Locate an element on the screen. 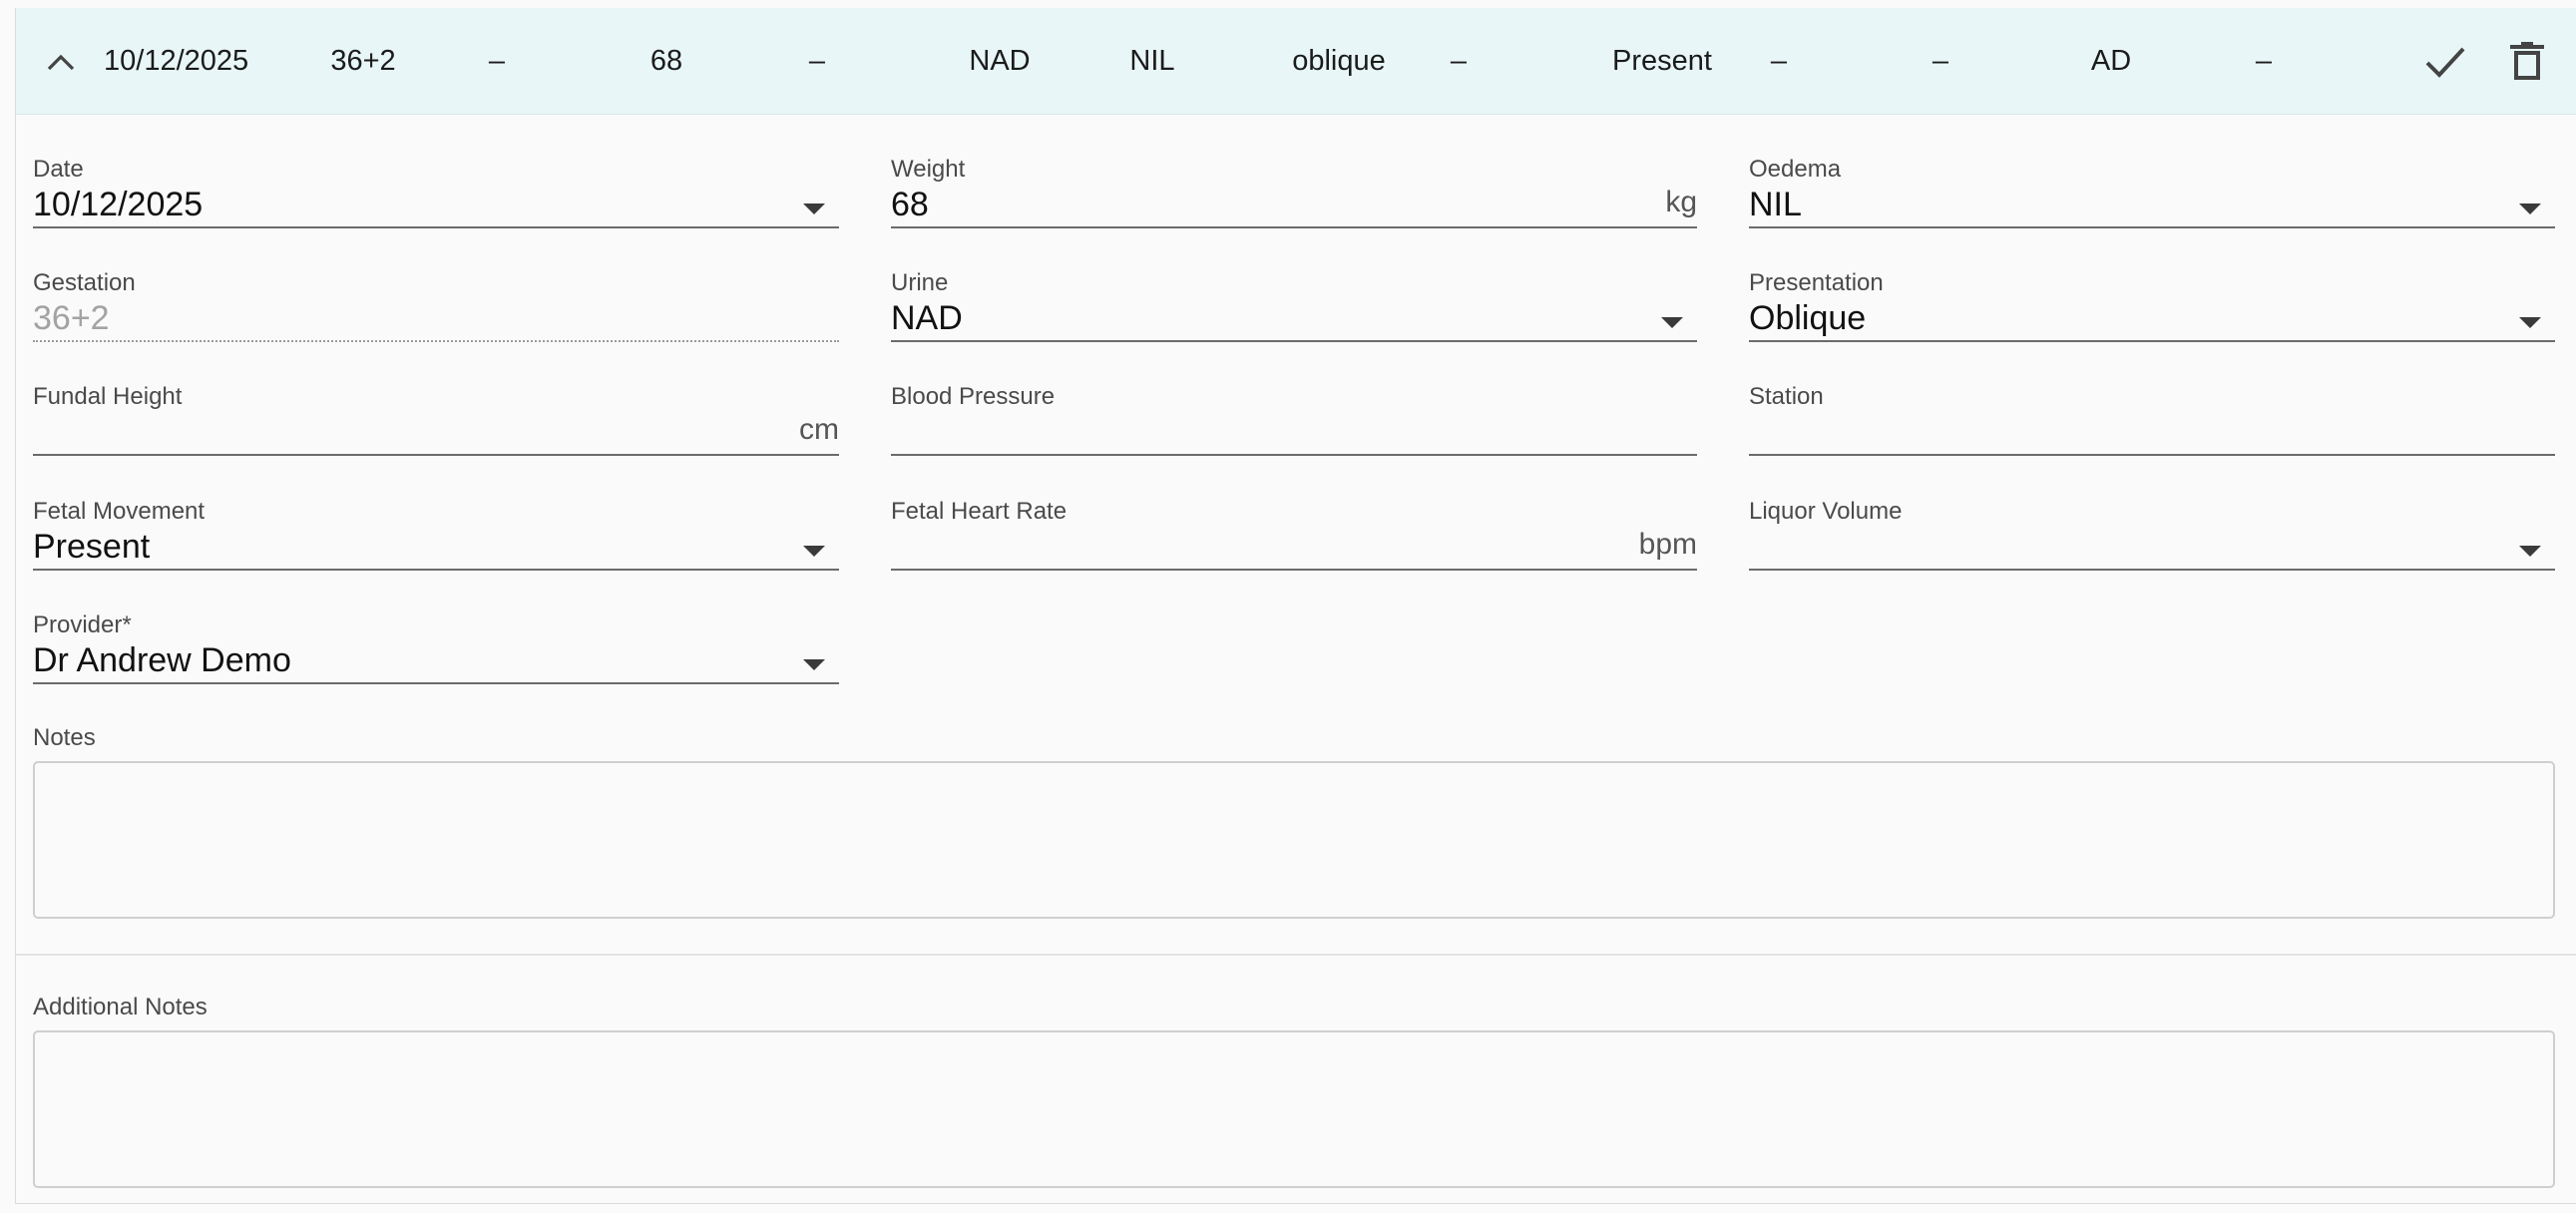  additional-notes-textarea is located at coordinates (1294, 1109).